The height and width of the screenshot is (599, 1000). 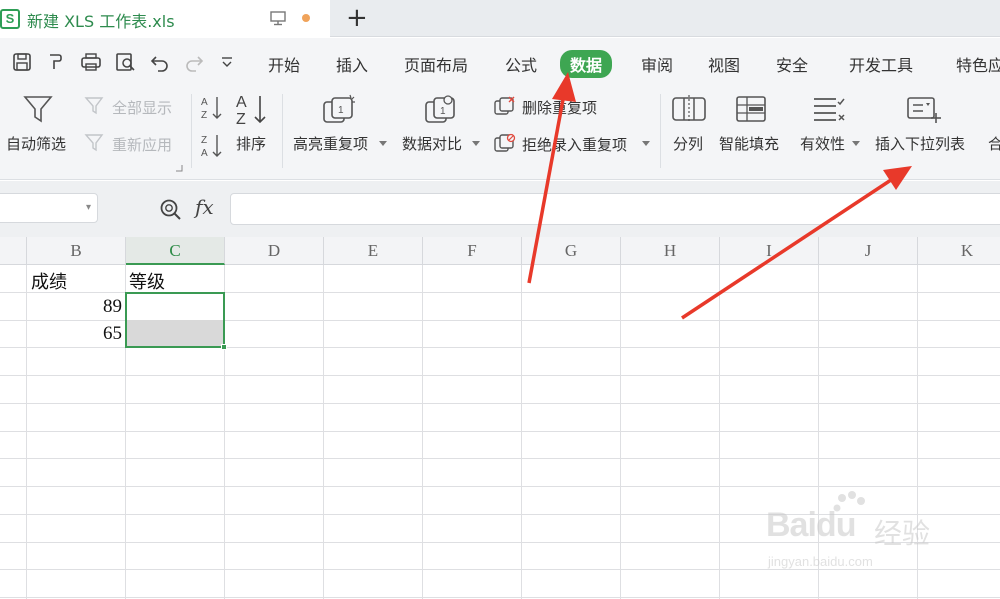 I want to click on reject-duplicates-button: 拒绝录入重复项, so click(x=574, y=144).